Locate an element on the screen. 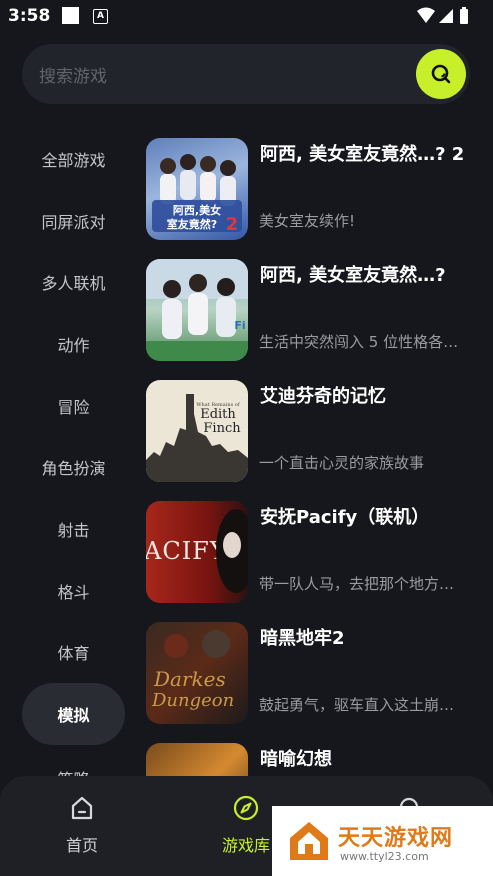  game-description: 一个直击心灵的家族故事 is located at coordinates (342, 463).